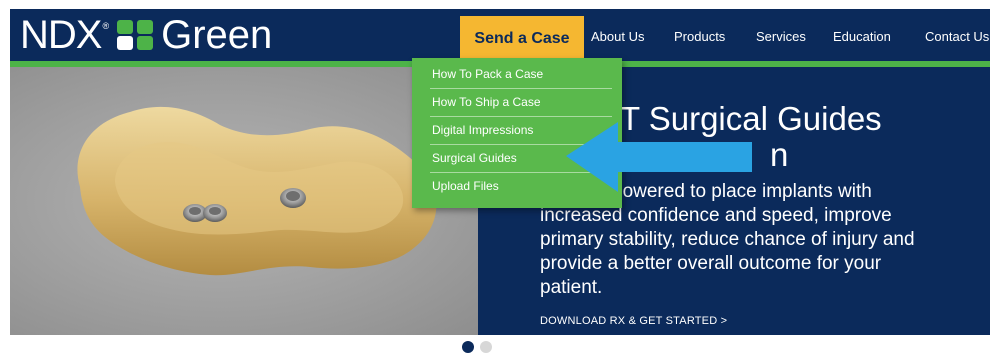 The height and width of the screenshot is (353, 990). What do you see at coordinates (779, 154) in the screenshot?
I see `hero-headline-line2: n` at bounding box center [779, 154].